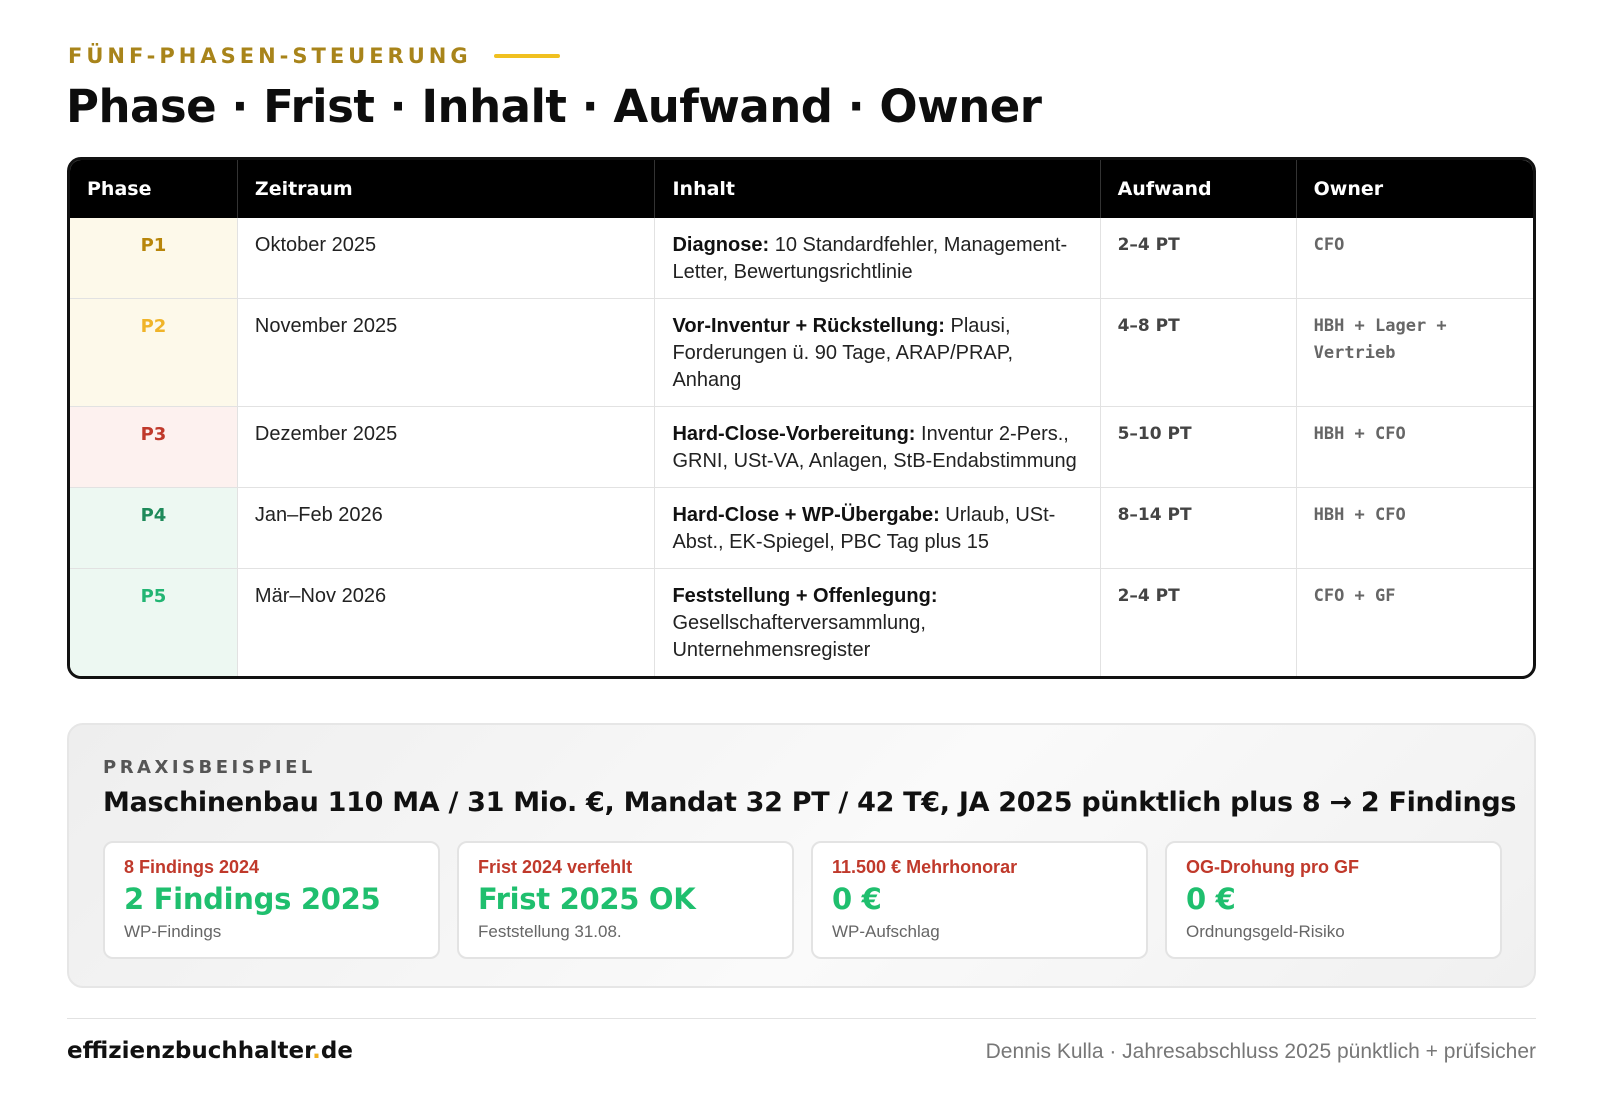  I want to click on card-result-value: 2 Findings 2025, so click(252, 899).